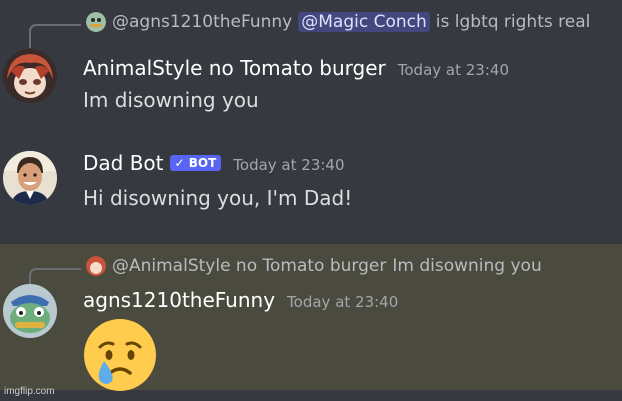 The image size is (622, 401). Describe the element at coordinates (513, 22) in the screenshot. I see `reply-text: is lgbtq rights real` at that location.